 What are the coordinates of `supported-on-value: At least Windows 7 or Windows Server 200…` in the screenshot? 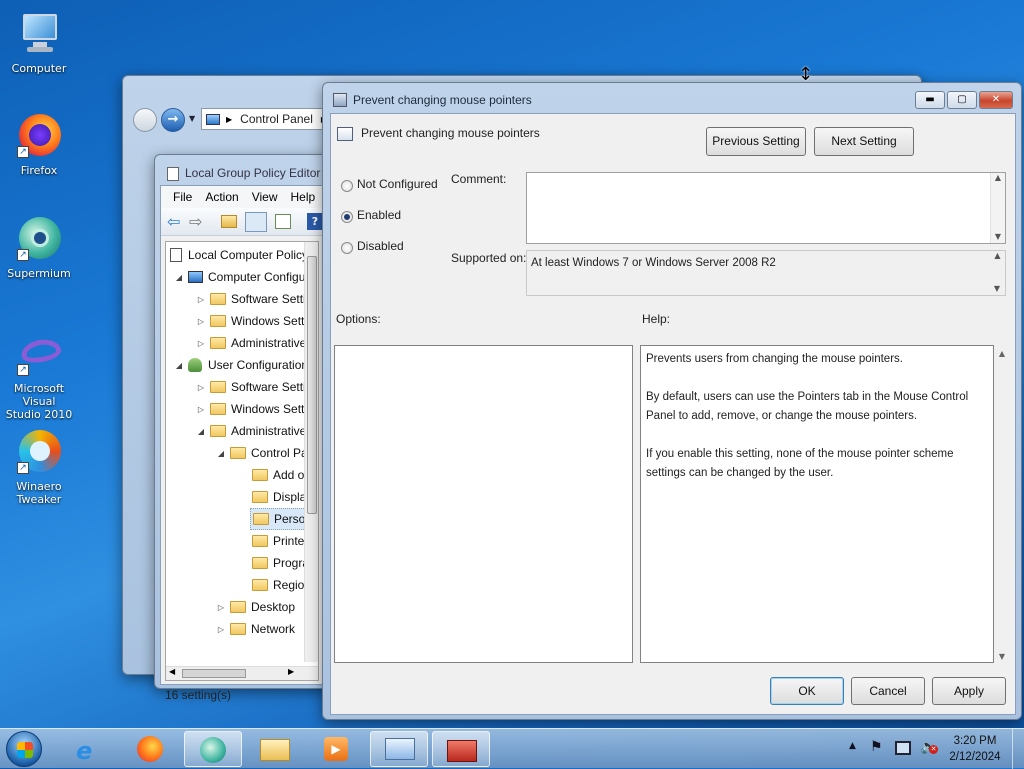 It's located at (653, 263).